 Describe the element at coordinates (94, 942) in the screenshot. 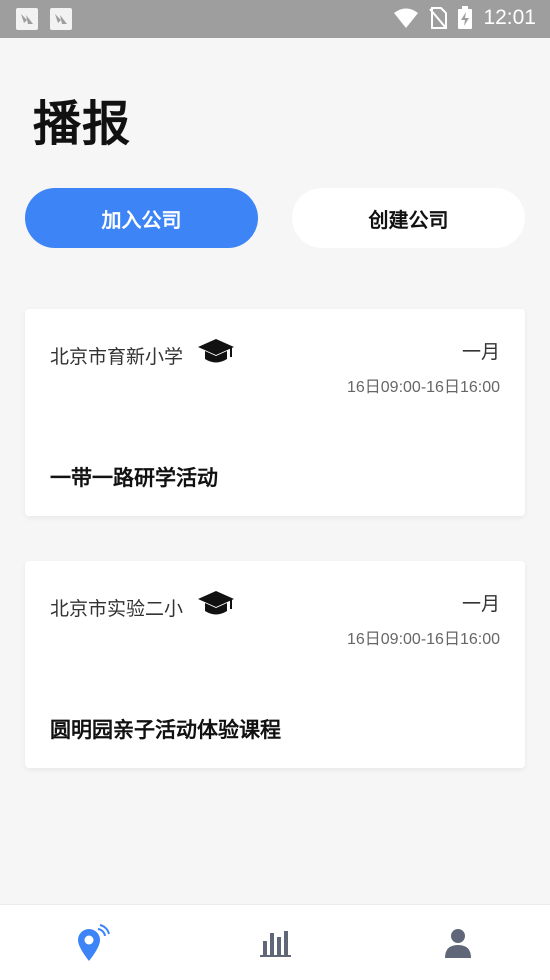

I see `location-broadcast-icon` at that location.